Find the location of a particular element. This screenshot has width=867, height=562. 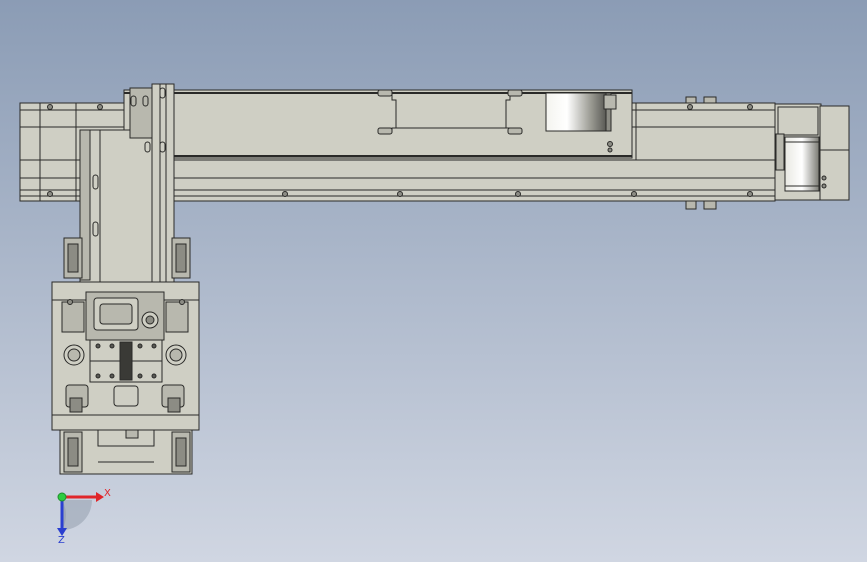

x-axis-label: X is located at coordinates (107, 493).